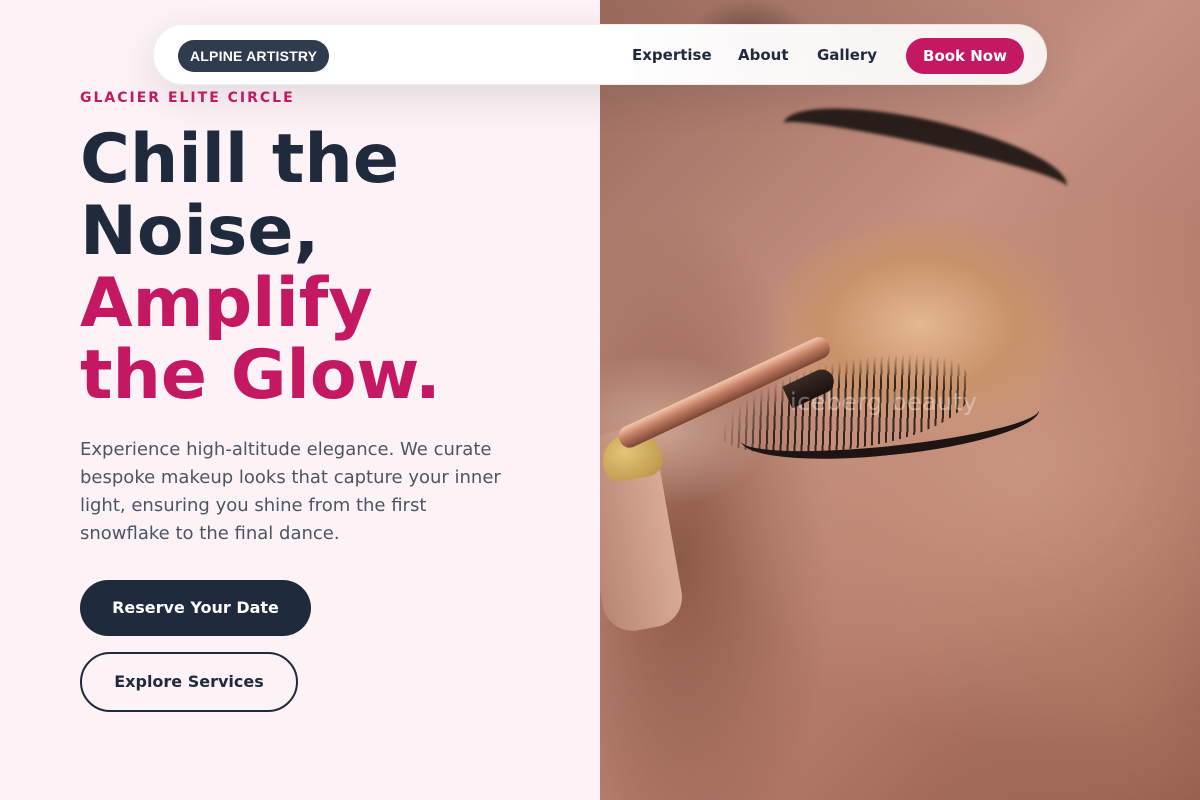  What do you see at coordinates (672, 55) in the screenshot?
I see `nav-link-expertise: Expertise` at bounding box center [672, 55].